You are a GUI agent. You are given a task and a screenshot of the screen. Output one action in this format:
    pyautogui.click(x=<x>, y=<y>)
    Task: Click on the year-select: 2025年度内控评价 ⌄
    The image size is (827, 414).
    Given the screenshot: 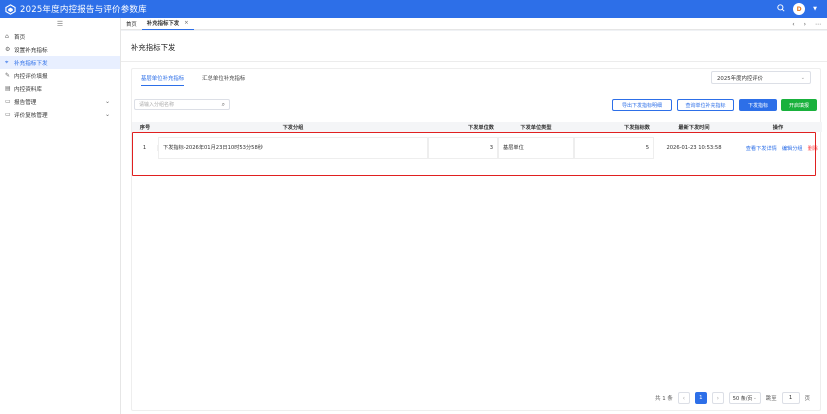 What is the action you would take?
    pyautogui.click(x=761, y=77)
    